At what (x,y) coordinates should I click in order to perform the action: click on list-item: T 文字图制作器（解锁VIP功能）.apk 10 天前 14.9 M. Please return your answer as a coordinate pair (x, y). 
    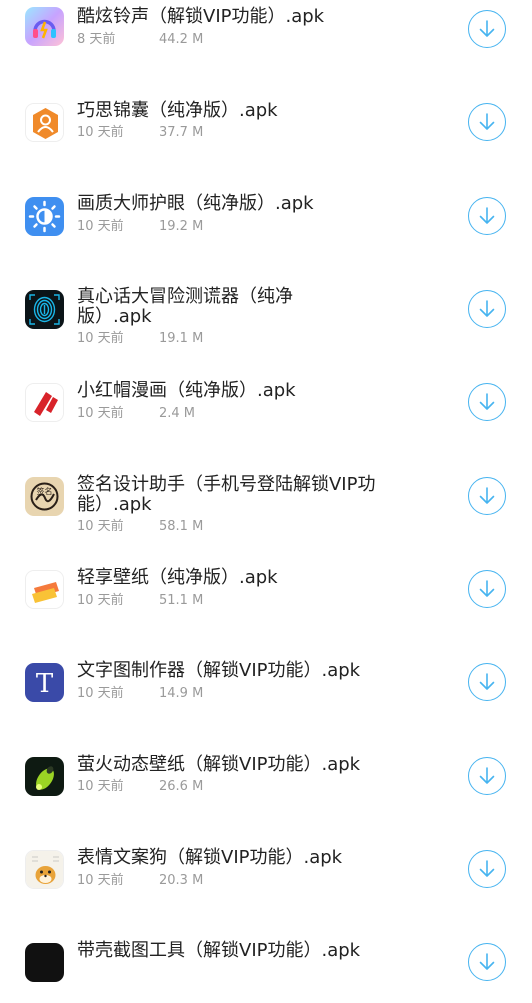
    Looking at the image, I should click on (266, 688).